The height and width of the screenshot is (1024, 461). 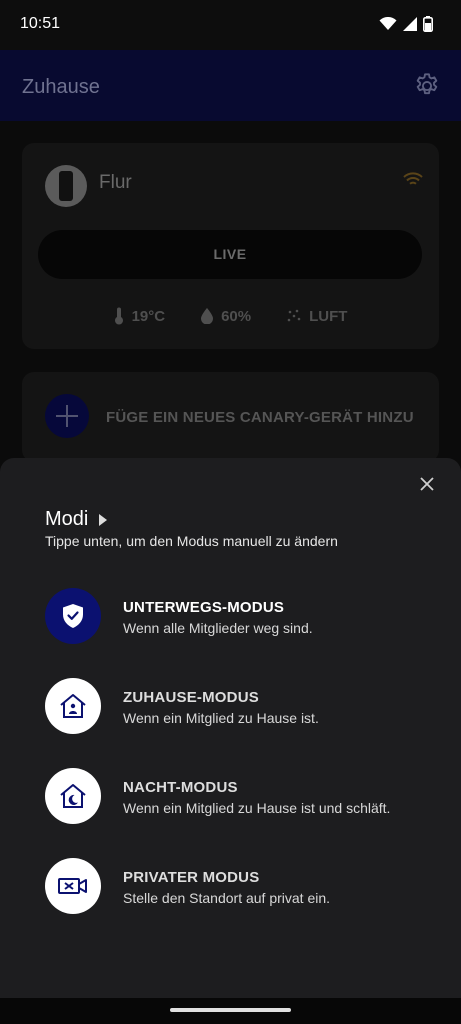 What do you see at coordinates (294, 315) in the screenshot?
I see `air-quality-icon` at bounding box center [294, 315].